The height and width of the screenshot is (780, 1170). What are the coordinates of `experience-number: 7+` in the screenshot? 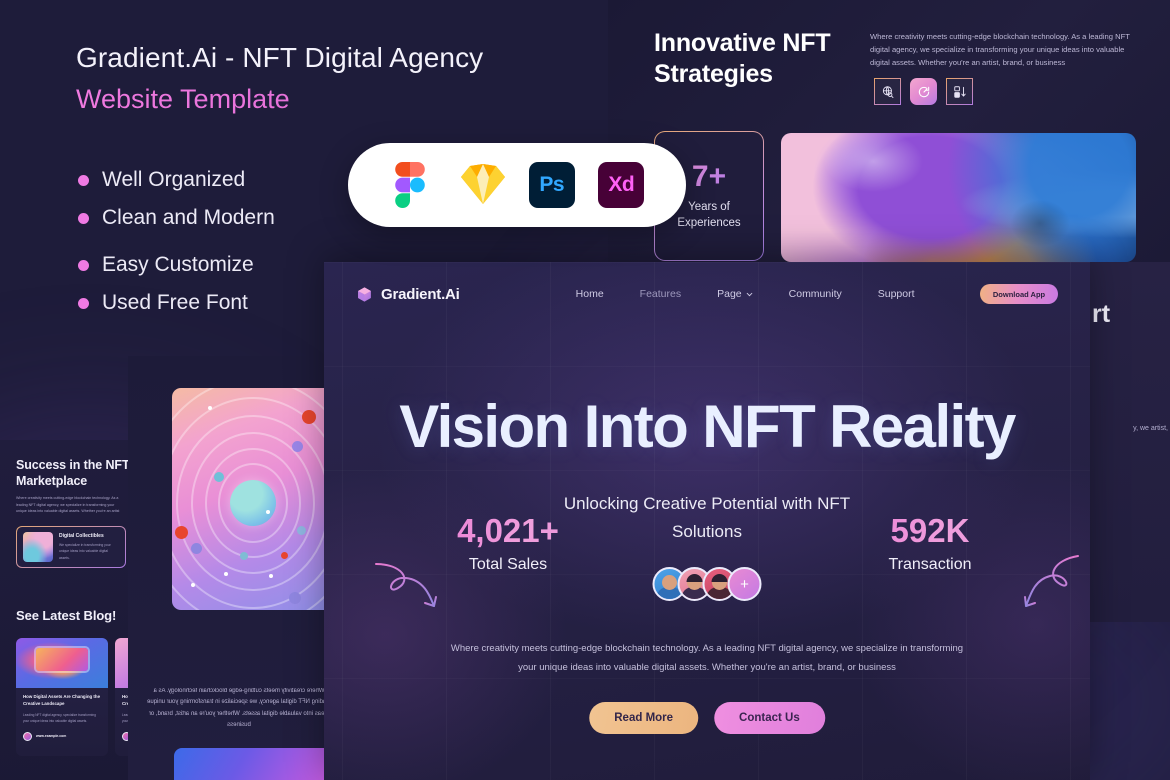 It's located at (709, 177).